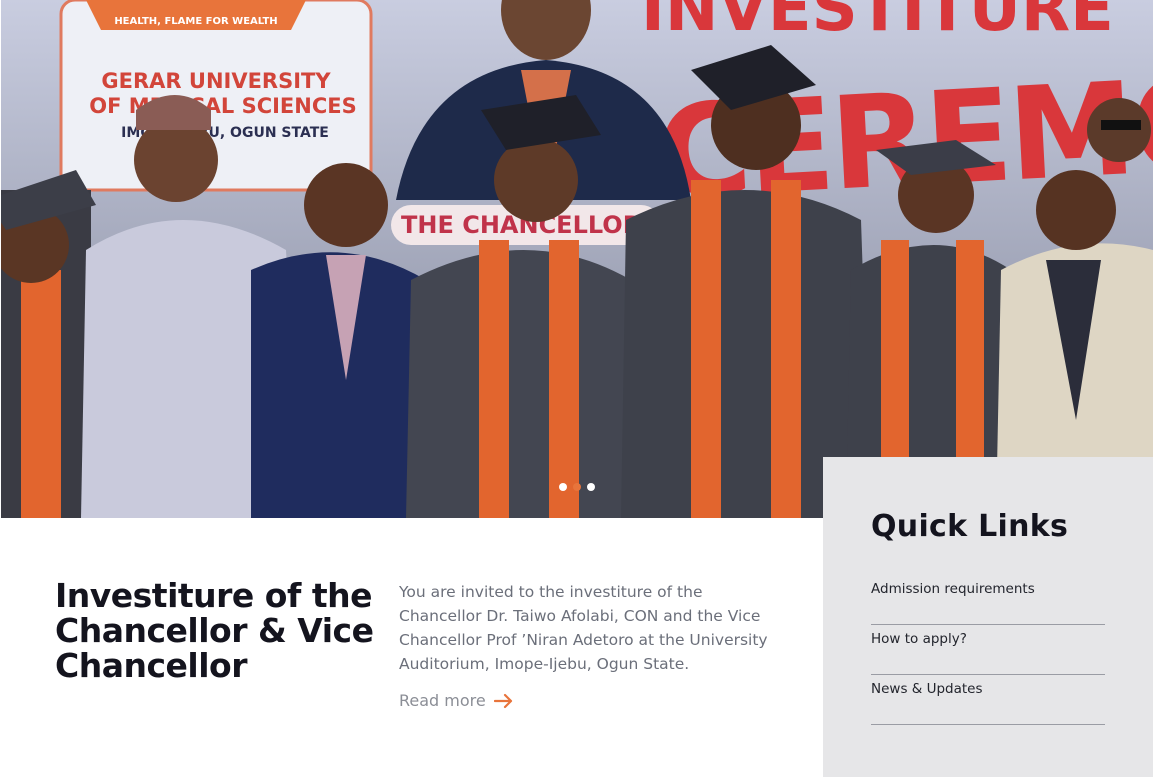 This screenshot has width=1153, height=777. Describe the element at coordinates (195, 21) in the screenshot. I see `banner-motto: HEALTH, FLAME FOR WEALTH` at that location.